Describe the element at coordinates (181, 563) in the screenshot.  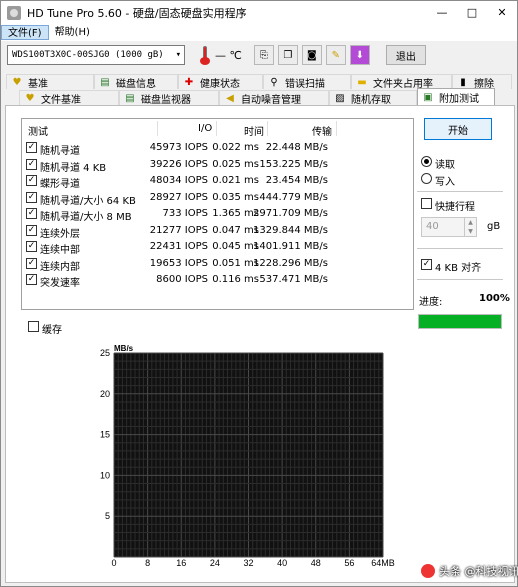
I see `chart-x-tick-label: 16` at that location.